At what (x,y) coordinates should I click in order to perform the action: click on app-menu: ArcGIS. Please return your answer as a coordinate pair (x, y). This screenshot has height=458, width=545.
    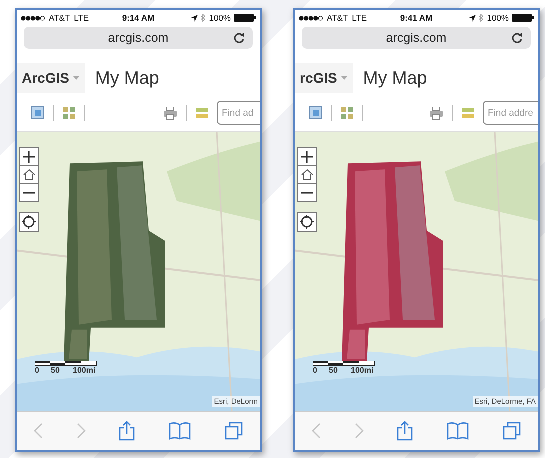
    Looking at the image, I should click on (51, 78).